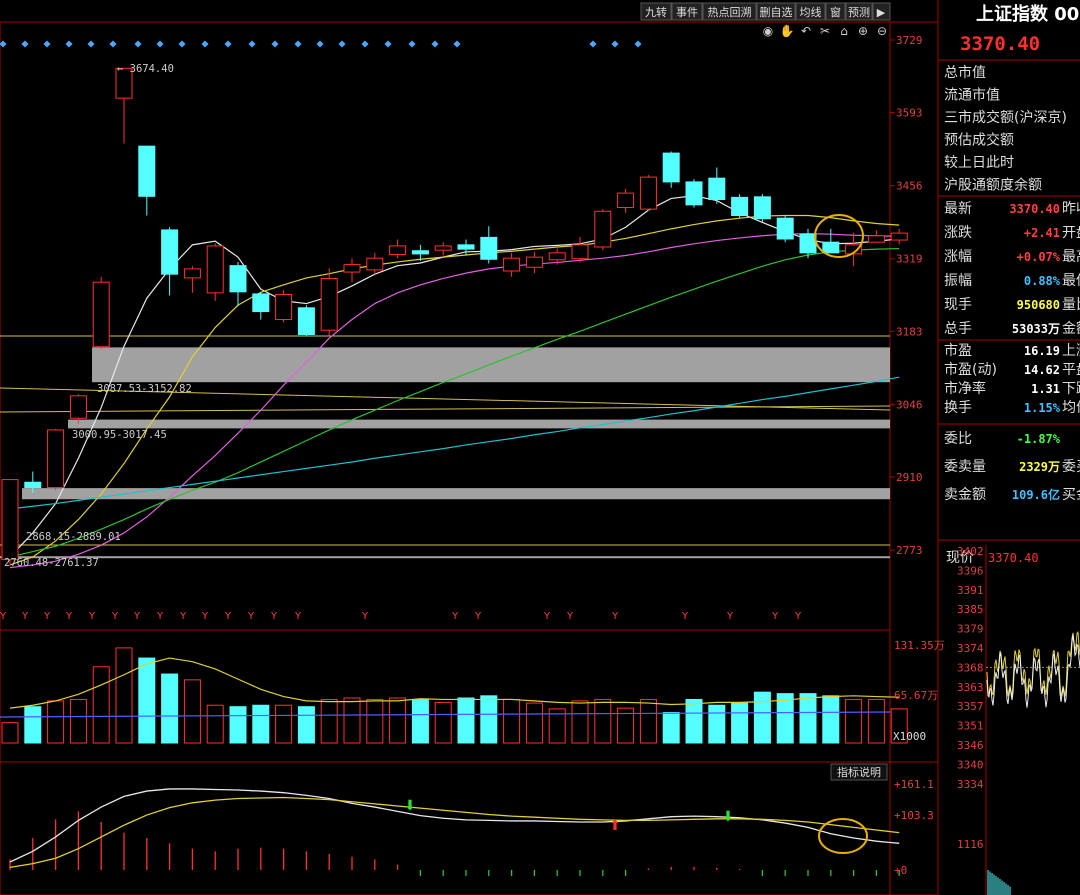  What do you see at coordinates (970, 648) in the screenshot?
I see `minute-tick-label: 3374` at bounding box center [970, 648].